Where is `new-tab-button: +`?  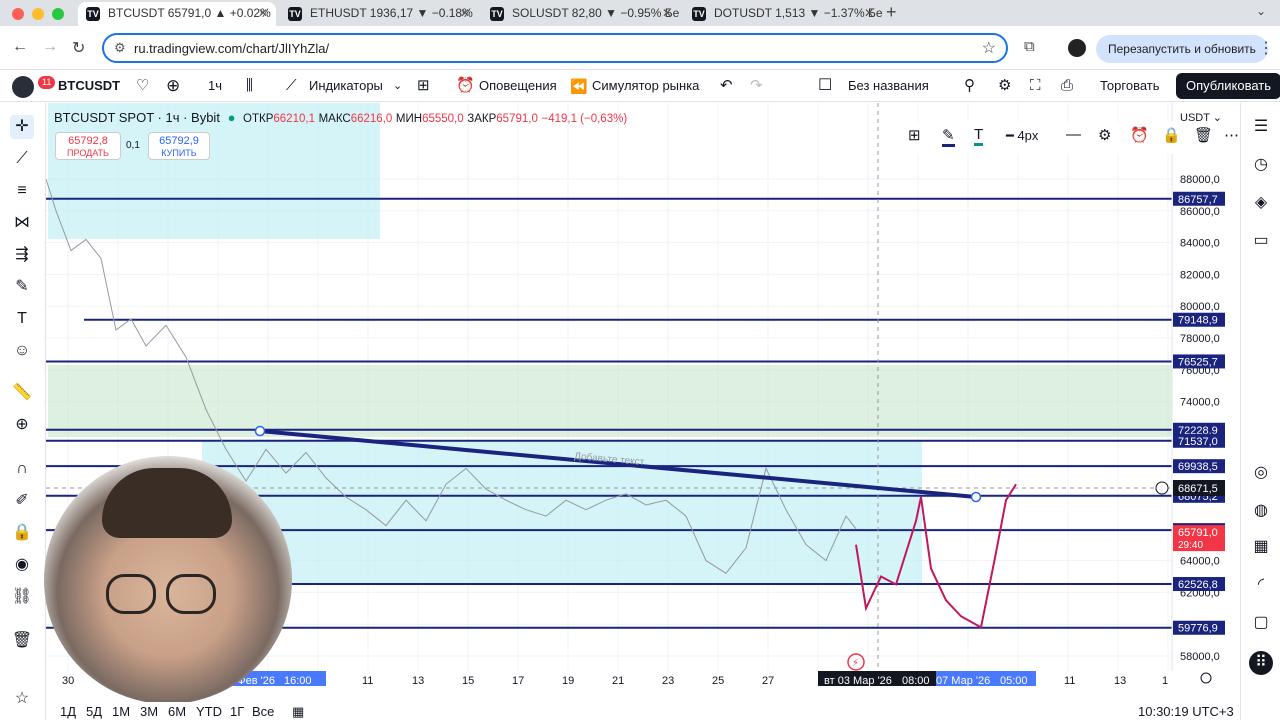
new-tab-button: + is located at coordinates (891, 12).